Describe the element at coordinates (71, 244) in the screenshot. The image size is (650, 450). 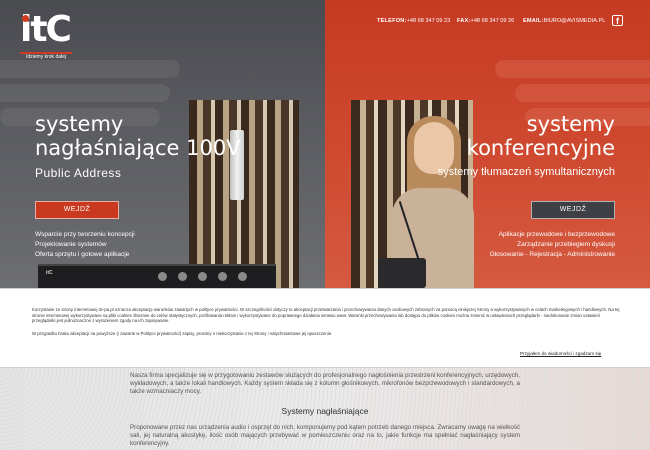
I see `feature-item: Projektowanie systemów` at that location.